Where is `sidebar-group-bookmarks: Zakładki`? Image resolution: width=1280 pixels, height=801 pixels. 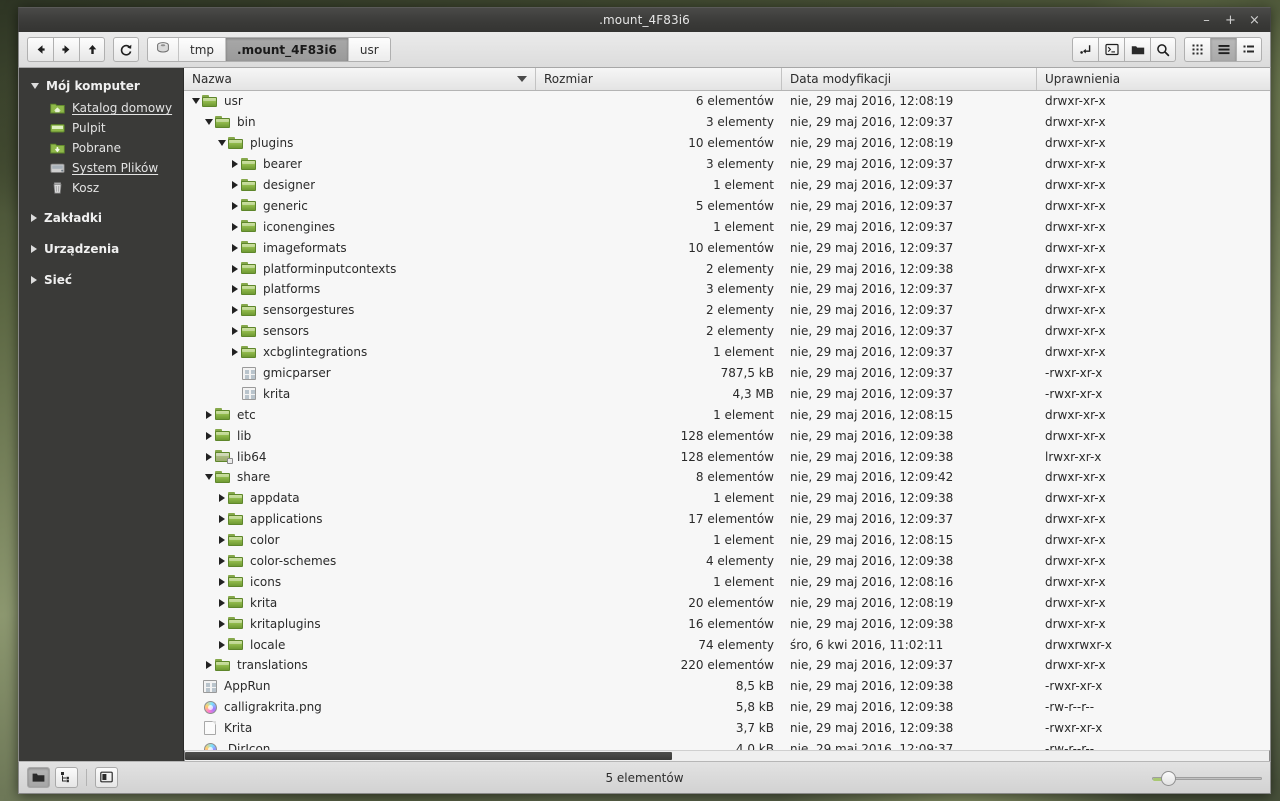
sidebar-group-bookmarks: Zakładki is located at coordinates (101, 218).